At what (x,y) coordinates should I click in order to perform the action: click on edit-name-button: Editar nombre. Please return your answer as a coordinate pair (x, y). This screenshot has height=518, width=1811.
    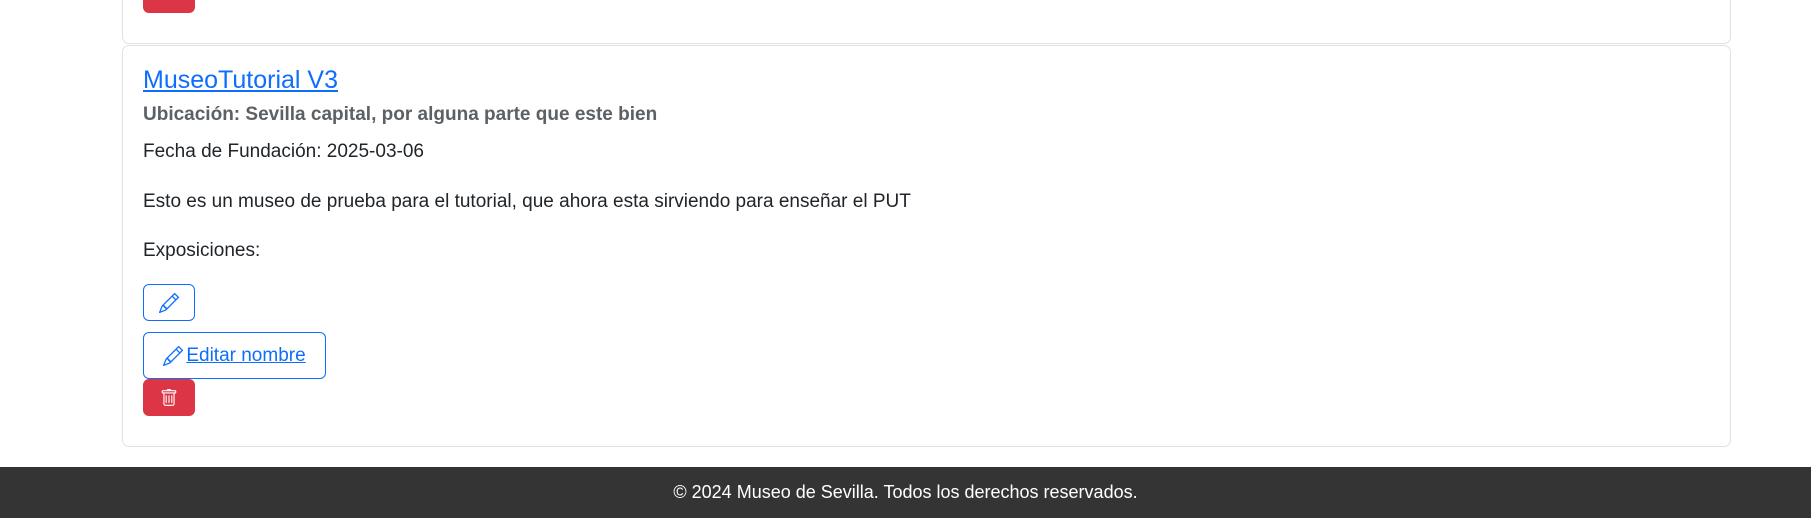
    Looking at the image, I should click on (234, 355).